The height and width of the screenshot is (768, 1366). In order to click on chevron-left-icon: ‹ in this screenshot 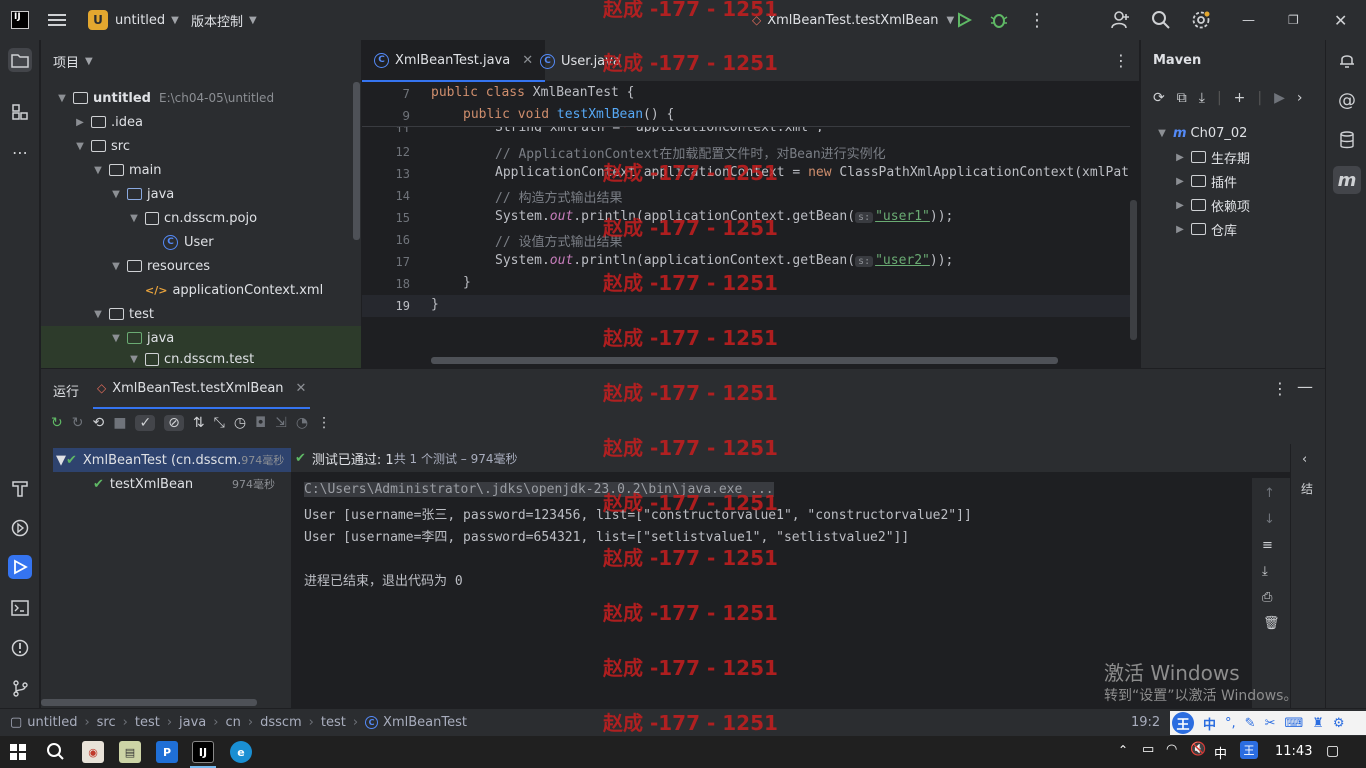, I will do `click(1304, 459)`.